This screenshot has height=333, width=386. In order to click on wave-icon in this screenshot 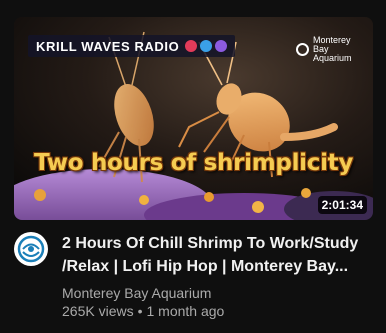, I will do `click(206, 46)`.